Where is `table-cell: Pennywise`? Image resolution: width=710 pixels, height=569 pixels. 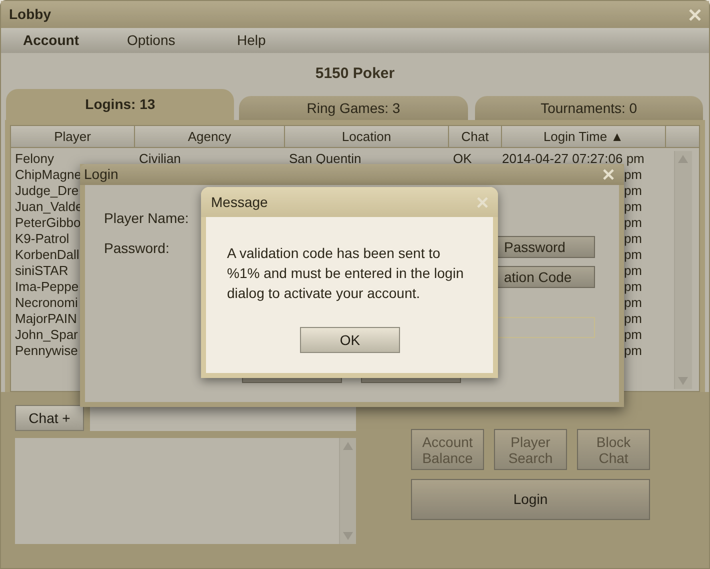
table-cell: Pennywise is located at coordinates (46, 350).